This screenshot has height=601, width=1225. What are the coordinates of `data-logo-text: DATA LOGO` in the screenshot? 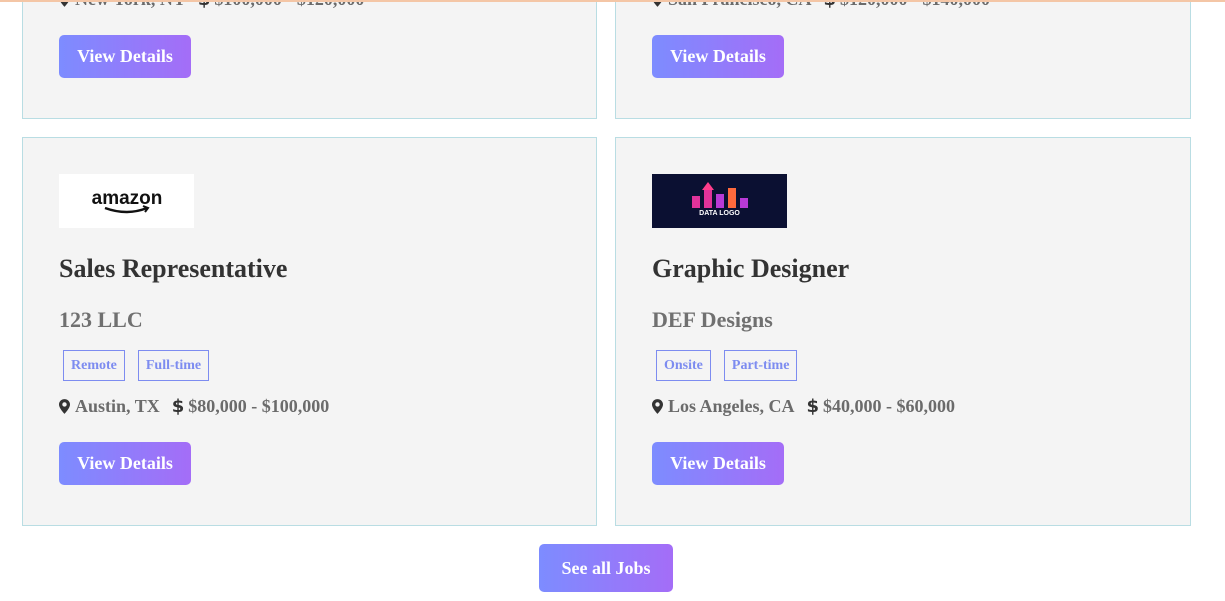 It's located at (719, 213).